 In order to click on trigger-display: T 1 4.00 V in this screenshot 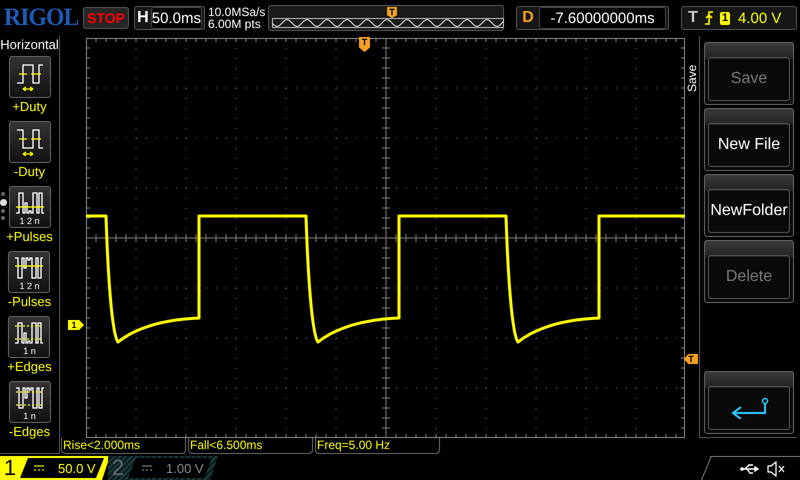, I will do `click(739, 18)`.